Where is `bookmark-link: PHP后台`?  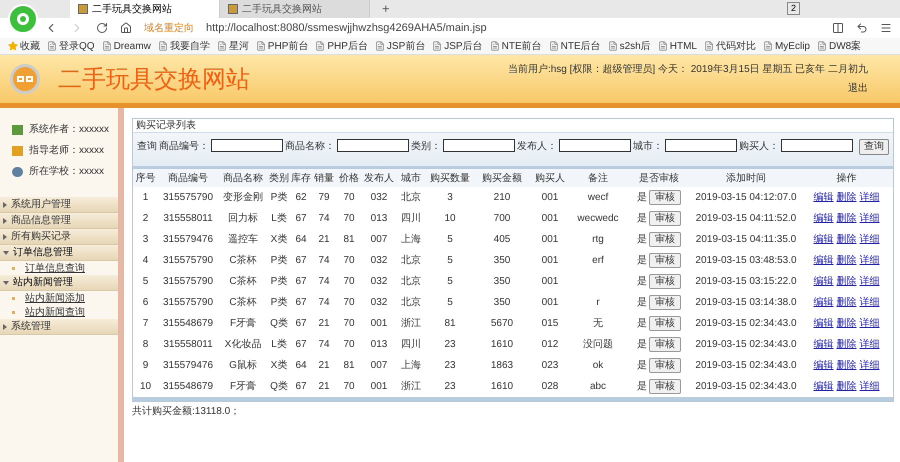 bookmark-link: PHP后台 is located at coordinates (341, 46).